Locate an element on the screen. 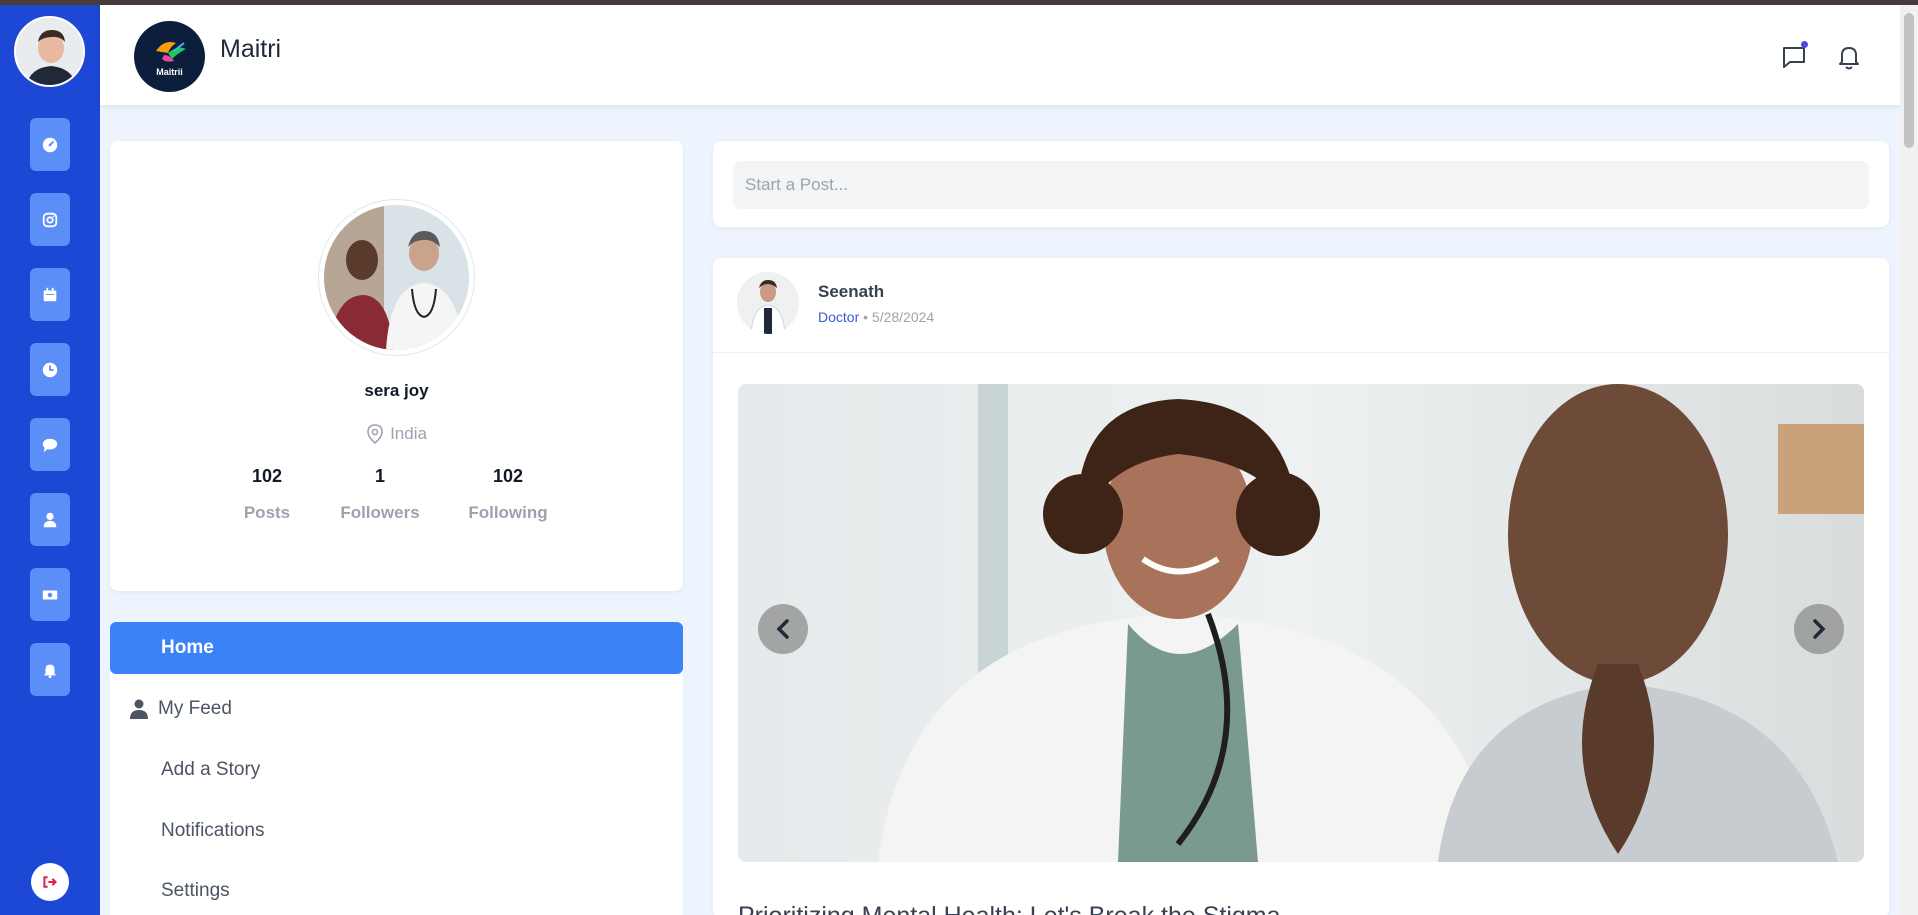 The height and width of the screenshot is (915, 1918). app-title: Maitri is located at coordinates (251, 49).